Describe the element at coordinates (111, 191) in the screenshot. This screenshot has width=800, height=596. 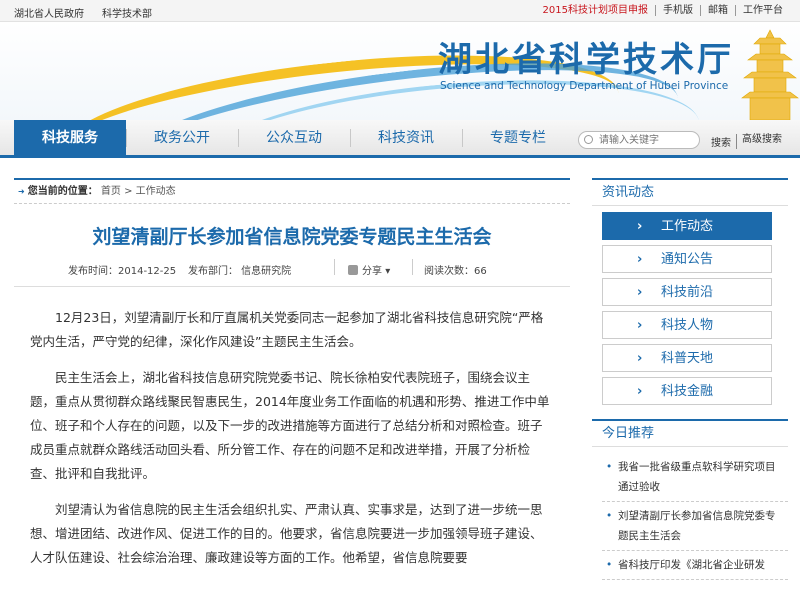
I see `breadcrumb-home: 首页` at that location.